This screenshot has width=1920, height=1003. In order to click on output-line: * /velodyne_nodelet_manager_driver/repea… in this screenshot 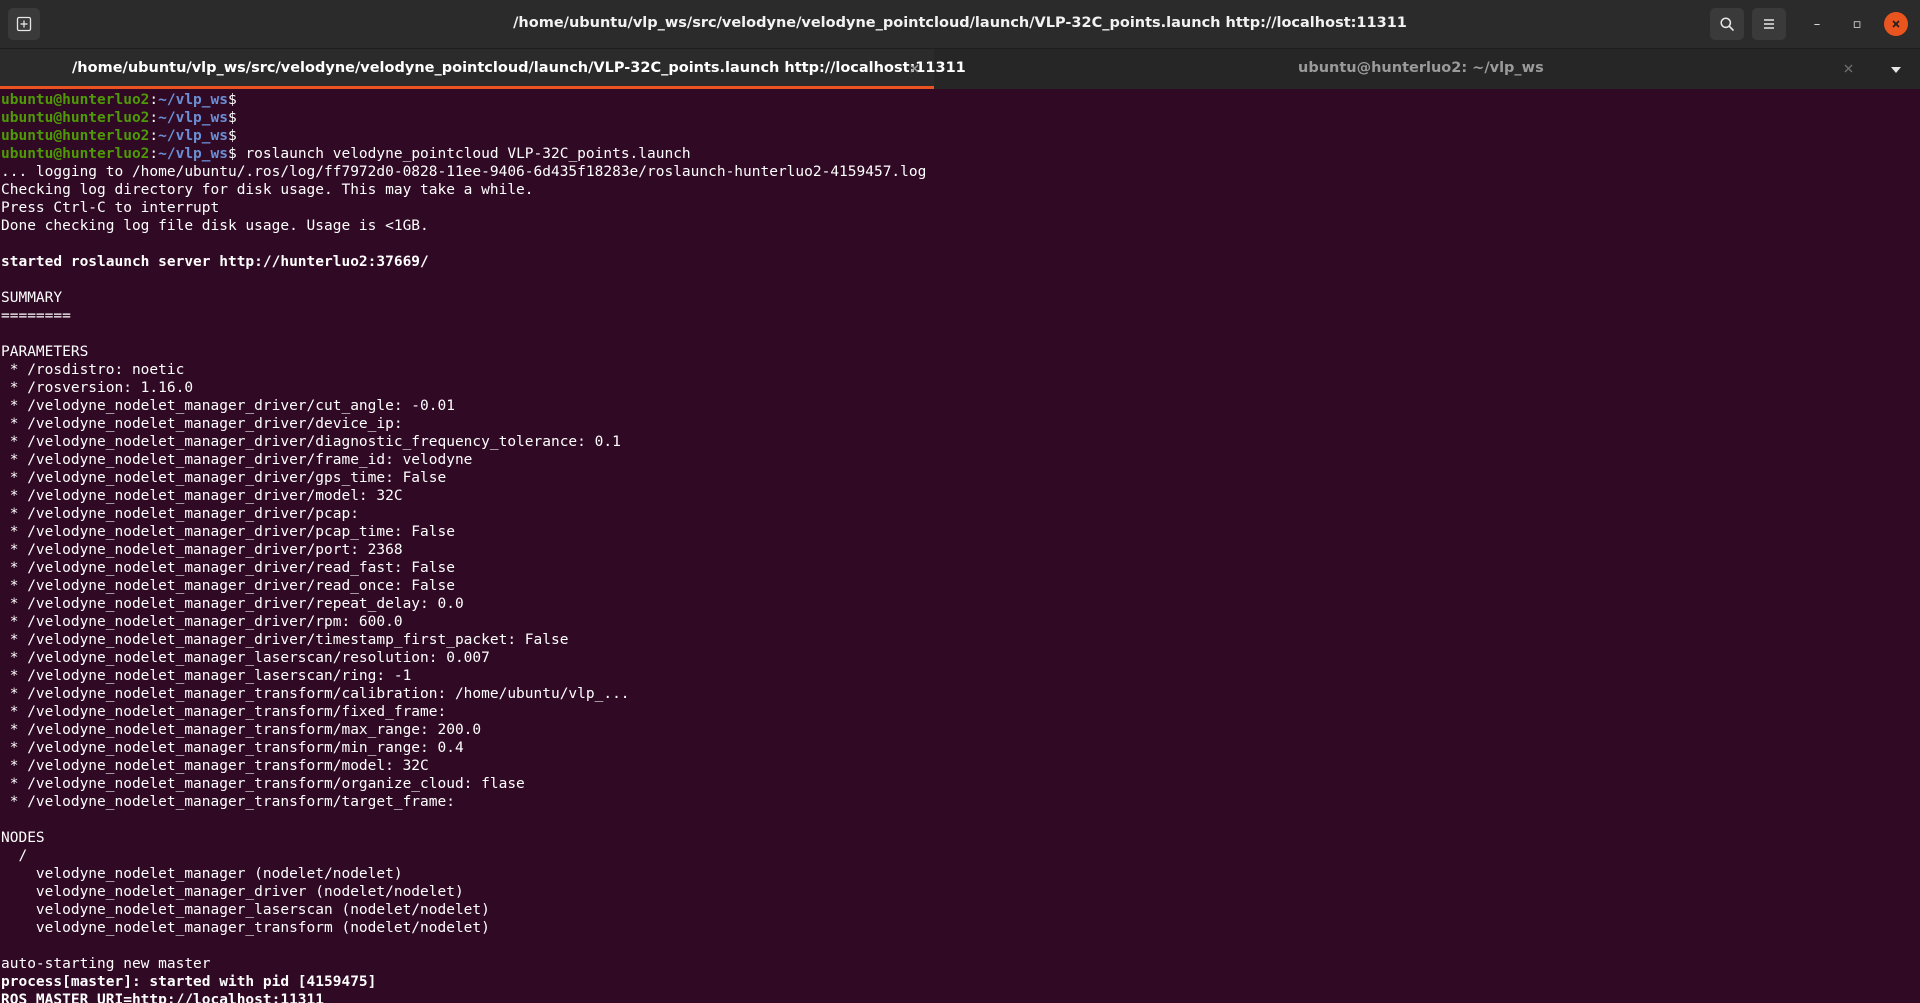, I will do `click(232, 604)`.